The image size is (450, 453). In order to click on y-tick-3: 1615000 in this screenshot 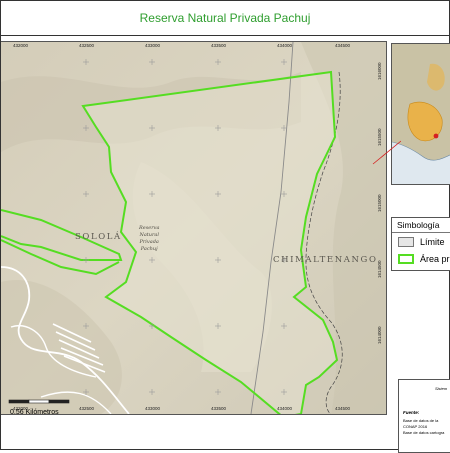, I will do `click(379, 203)`.